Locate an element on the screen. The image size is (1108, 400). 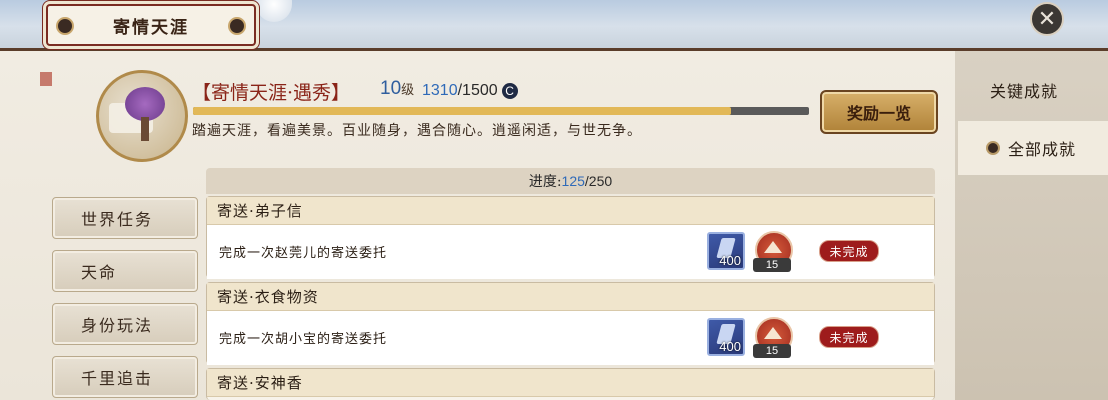
nav-item-identity-play: 身份玩法 is located at coordinates (125, 324).